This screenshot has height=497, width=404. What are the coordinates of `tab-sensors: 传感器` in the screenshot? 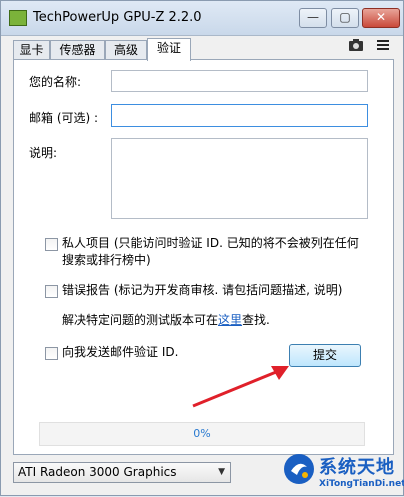 It's located at (77, 50).